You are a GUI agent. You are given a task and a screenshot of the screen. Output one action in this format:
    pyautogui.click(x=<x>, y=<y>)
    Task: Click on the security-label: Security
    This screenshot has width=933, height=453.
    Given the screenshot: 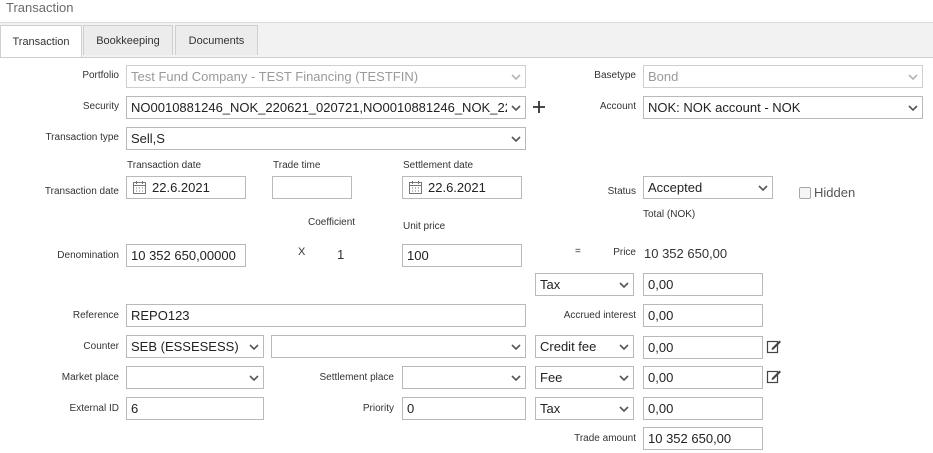 What is the action you would take?
    pyautogui.click(x=100, y=106)
    